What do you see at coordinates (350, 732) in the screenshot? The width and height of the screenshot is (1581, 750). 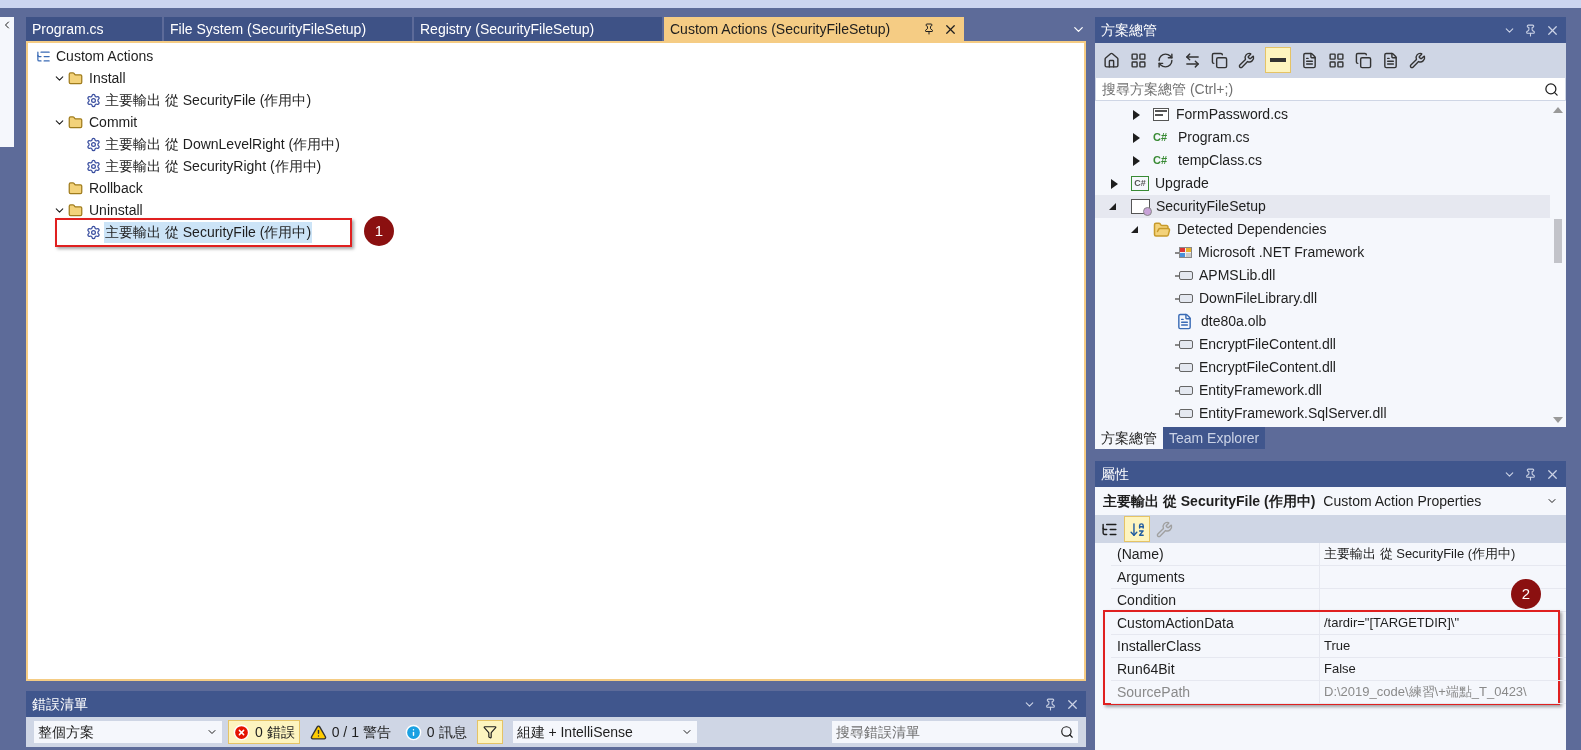 I see `filter-toggle: 0 / 1 警告` at bounding box center [350, 732].